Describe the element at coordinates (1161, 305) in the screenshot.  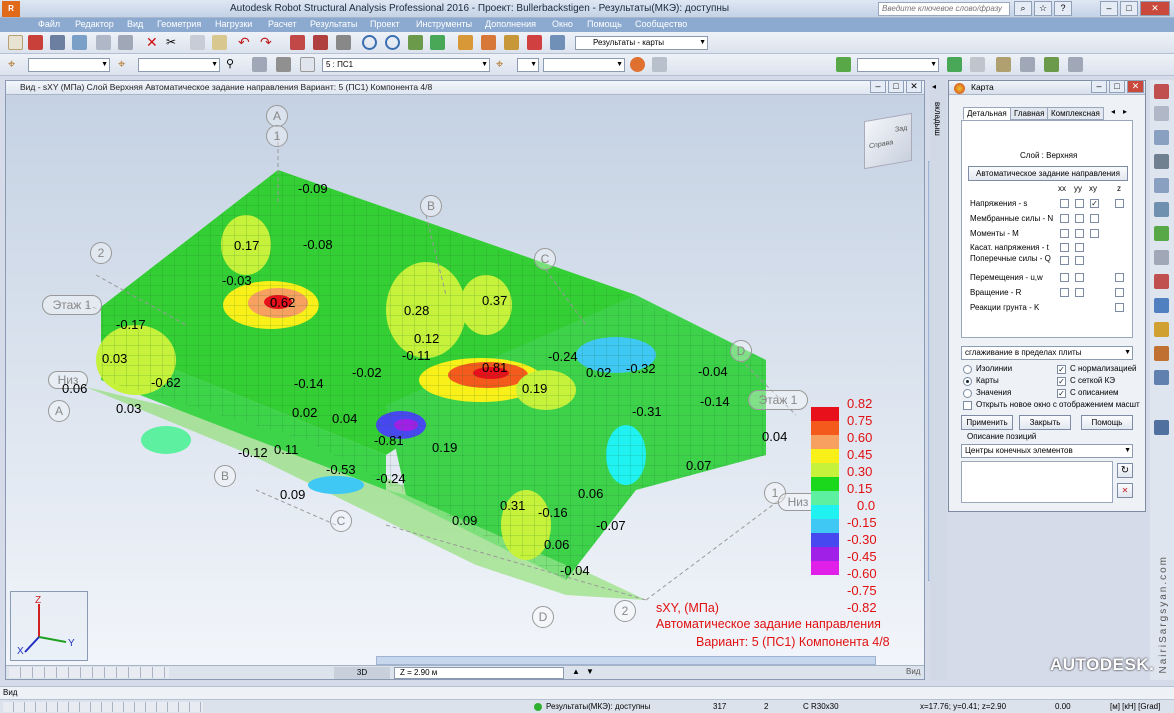
I see `mesh-icon` at that location.